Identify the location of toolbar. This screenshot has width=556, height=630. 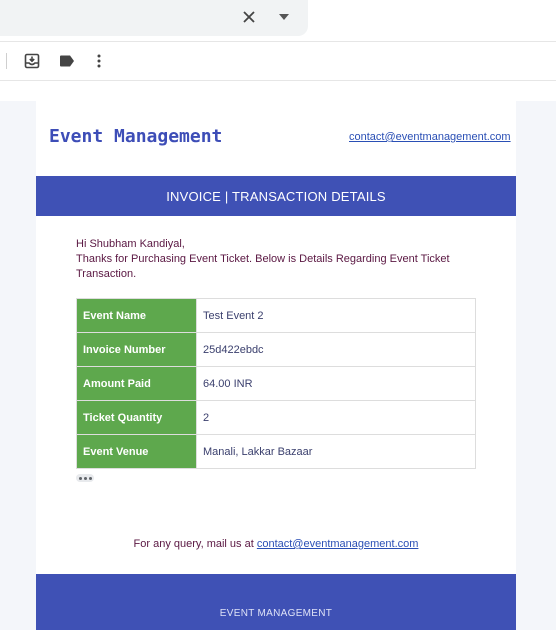
(278, 61).